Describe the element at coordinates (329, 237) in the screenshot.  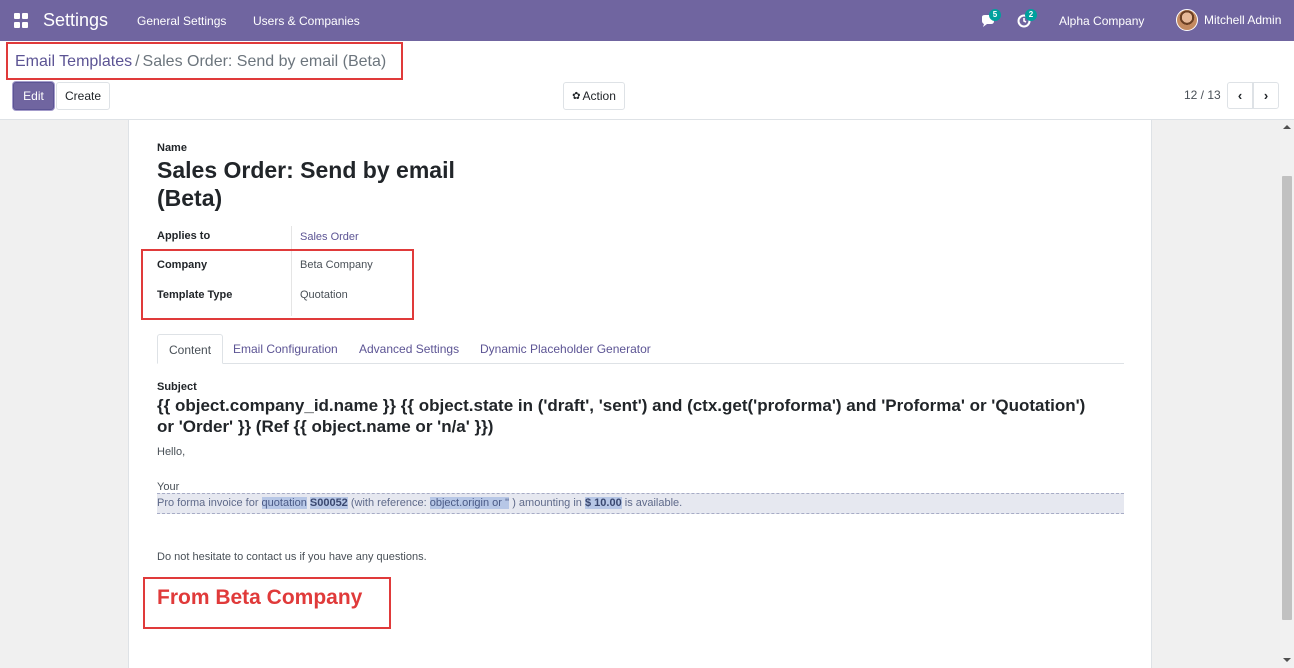
I see `applies-to-value: Sales Order` at that location.